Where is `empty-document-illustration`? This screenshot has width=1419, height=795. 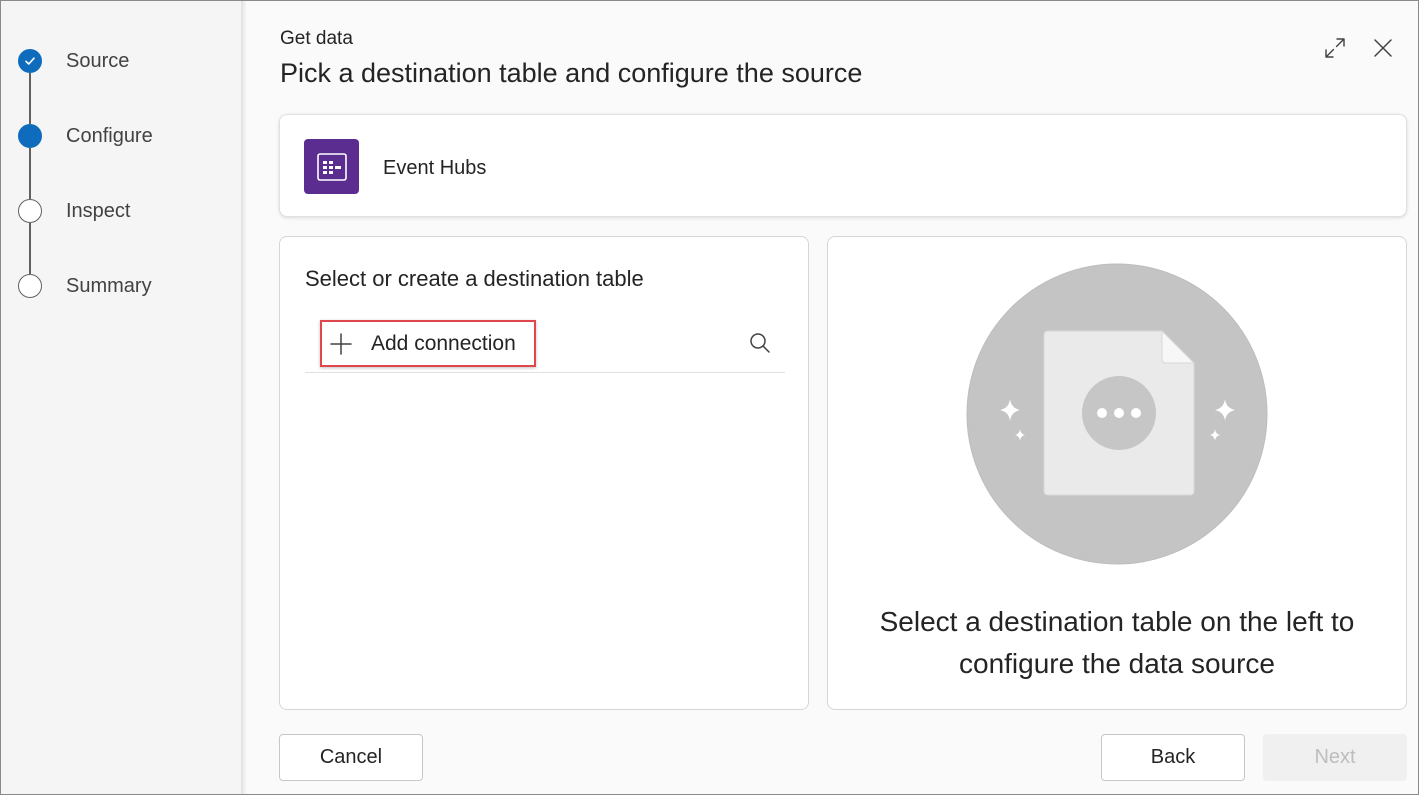
empty-document-illustration is located at coordinates (1117, 414).